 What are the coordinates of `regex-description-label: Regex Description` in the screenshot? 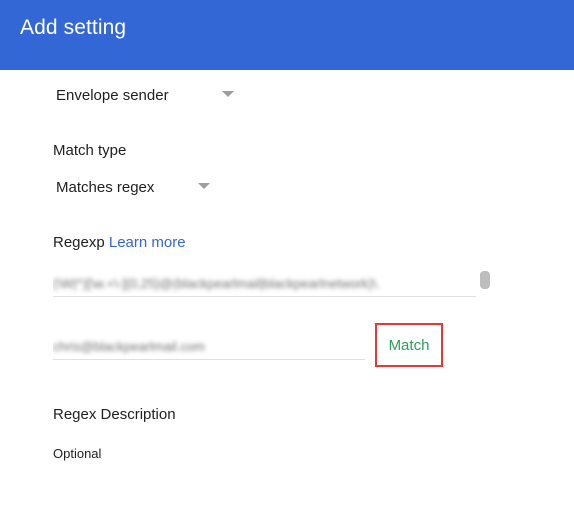 It's located at (114, 414).